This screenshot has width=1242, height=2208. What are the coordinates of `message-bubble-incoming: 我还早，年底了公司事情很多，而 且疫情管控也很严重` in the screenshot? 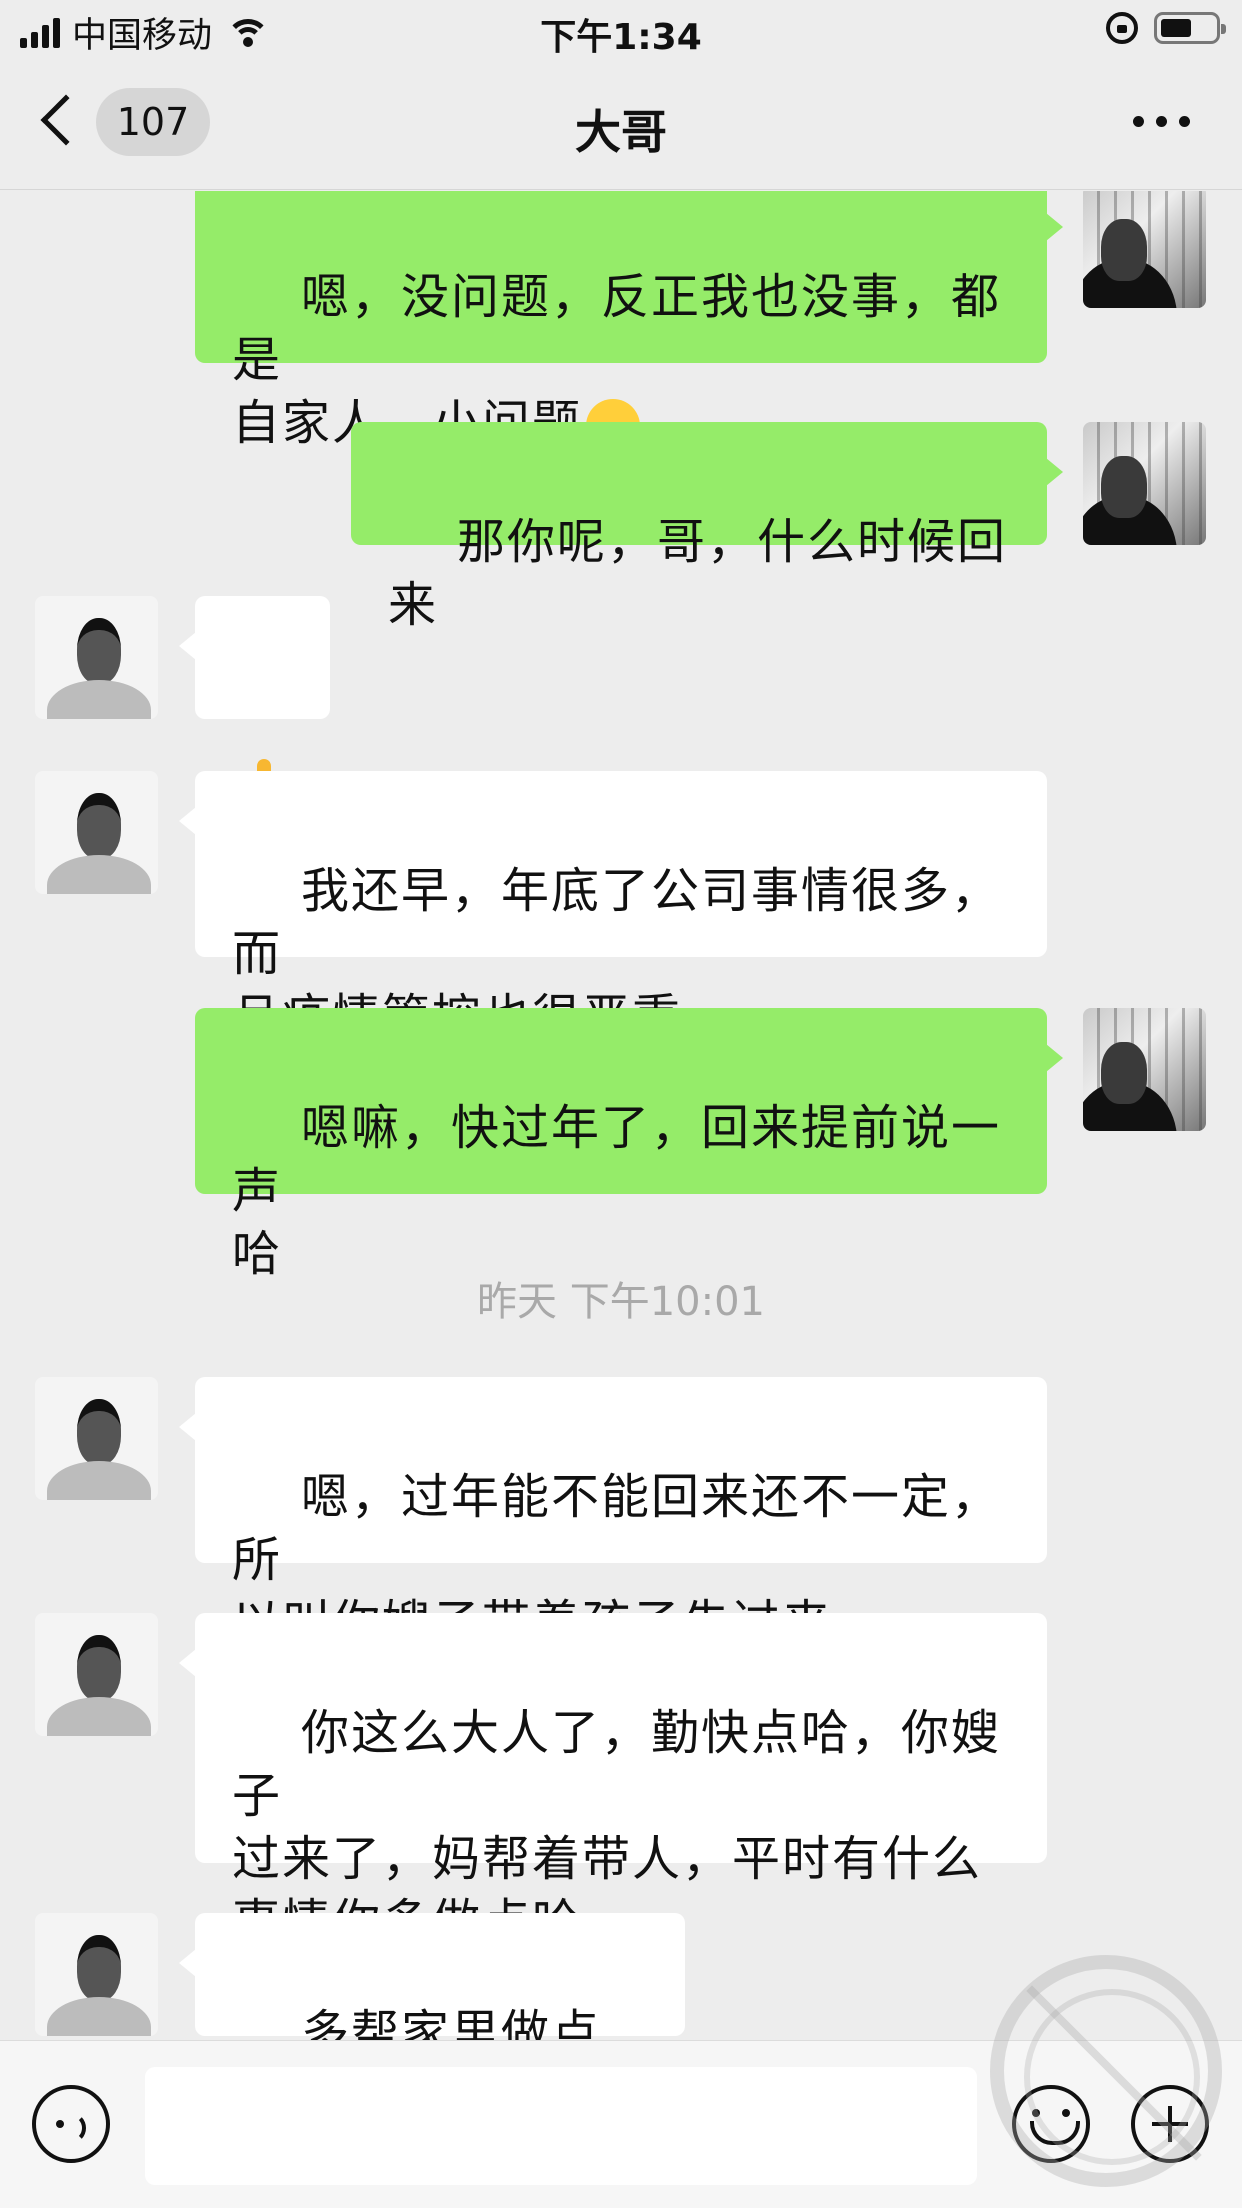 It's located at (613, 908).